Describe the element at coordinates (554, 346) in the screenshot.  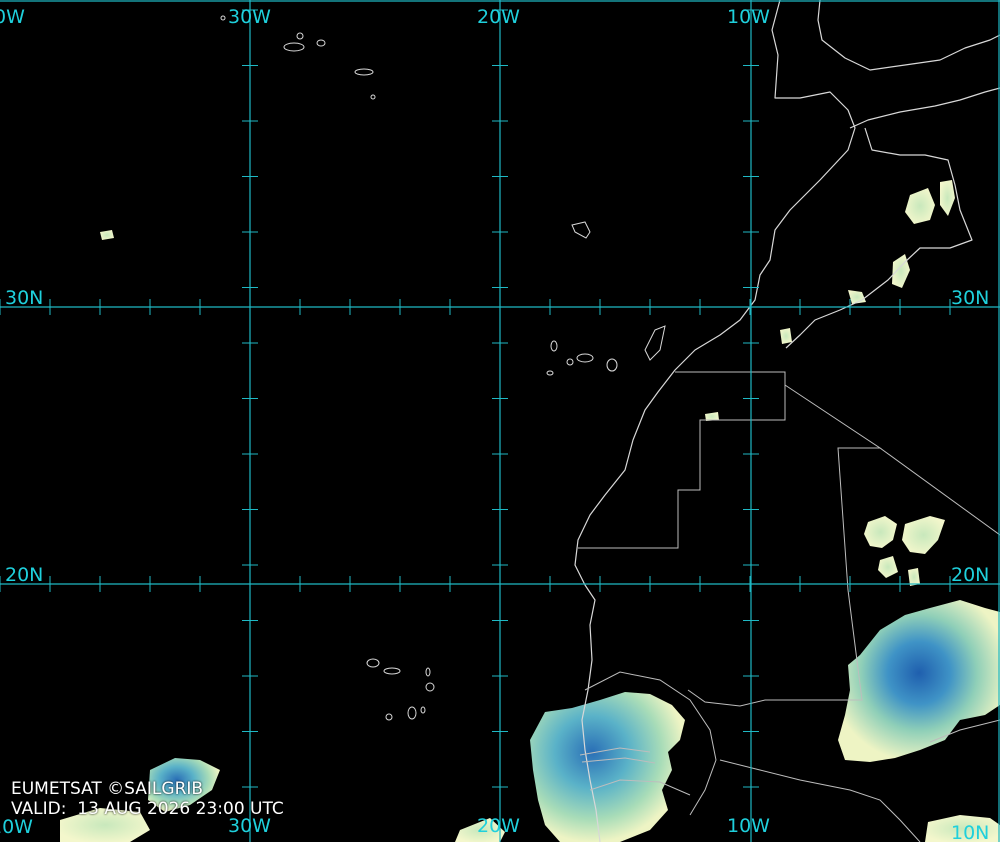
I see `island-la-palma` at that location.